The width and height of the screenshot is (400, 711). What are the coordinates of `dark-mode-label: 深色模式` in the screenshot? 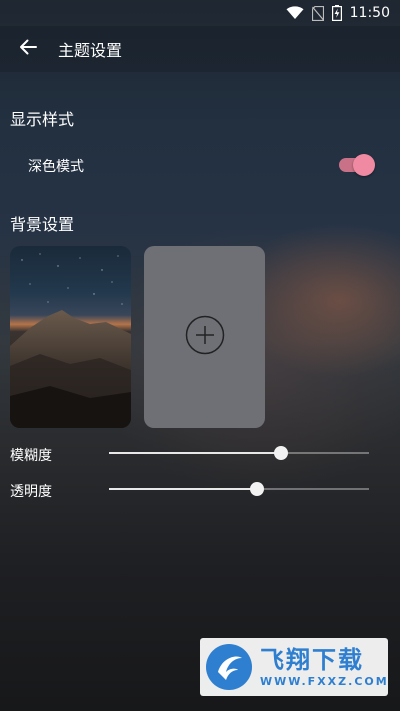 It's located at (56, 167).